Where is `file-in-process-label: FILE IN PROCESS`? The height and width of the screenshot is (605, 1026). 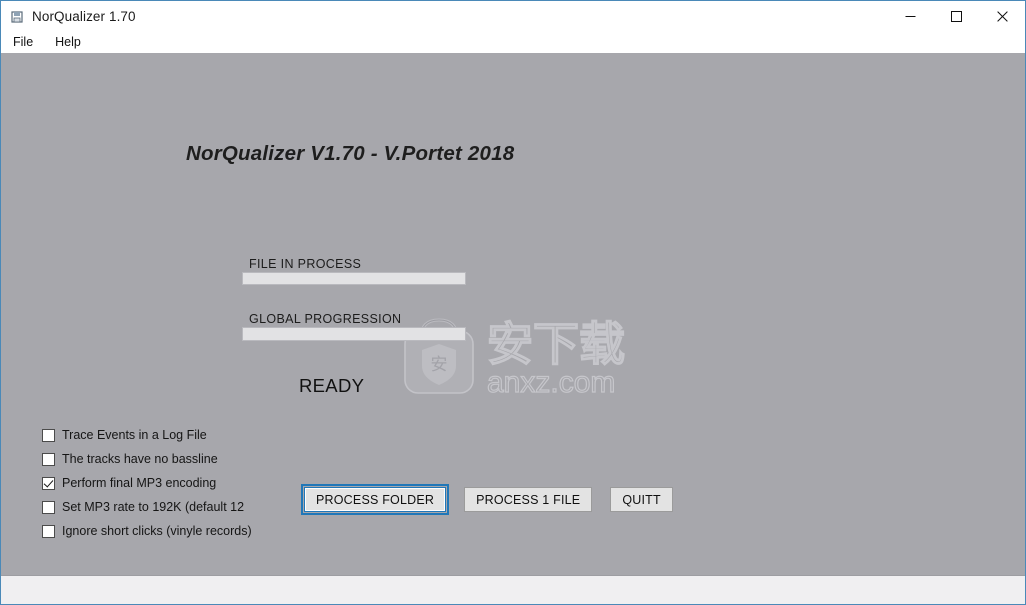 file-in-process-label: FILE IN PROCESS is located at coordinates (305, 264).